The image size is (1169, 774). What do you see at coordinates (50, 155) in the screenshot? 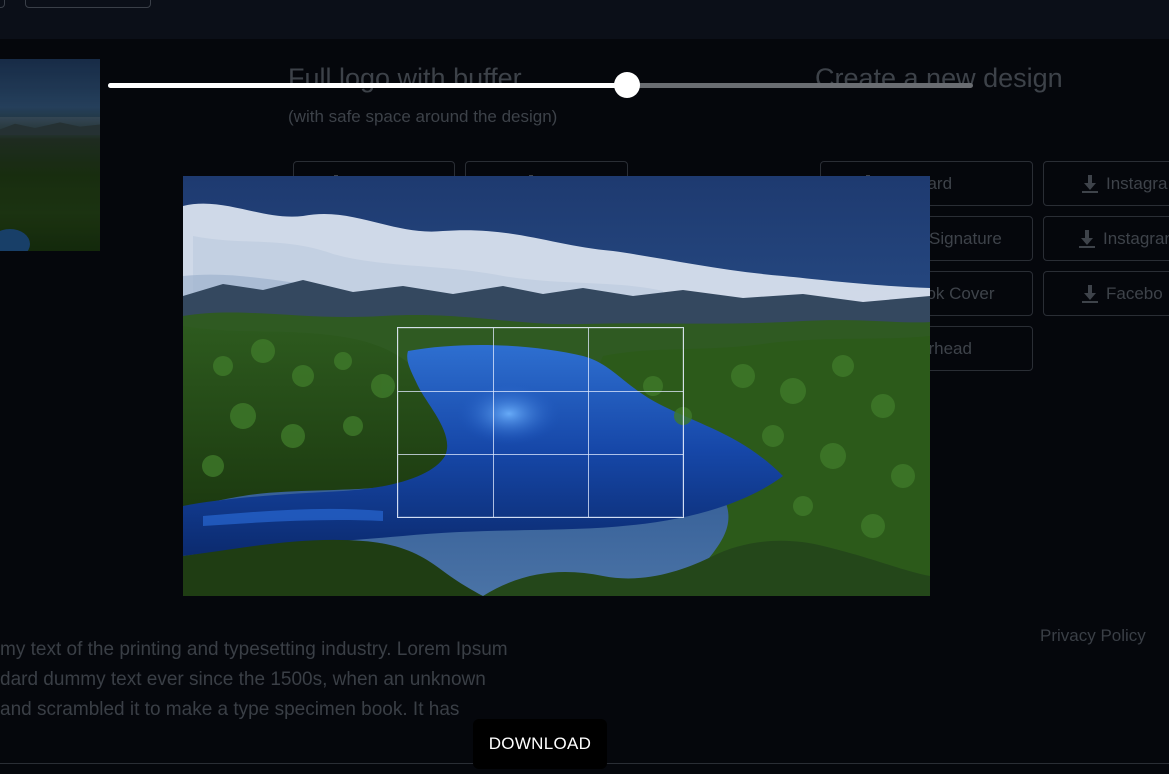
I see `logo-preview-thumbnail` at bounding box center [50, 155].